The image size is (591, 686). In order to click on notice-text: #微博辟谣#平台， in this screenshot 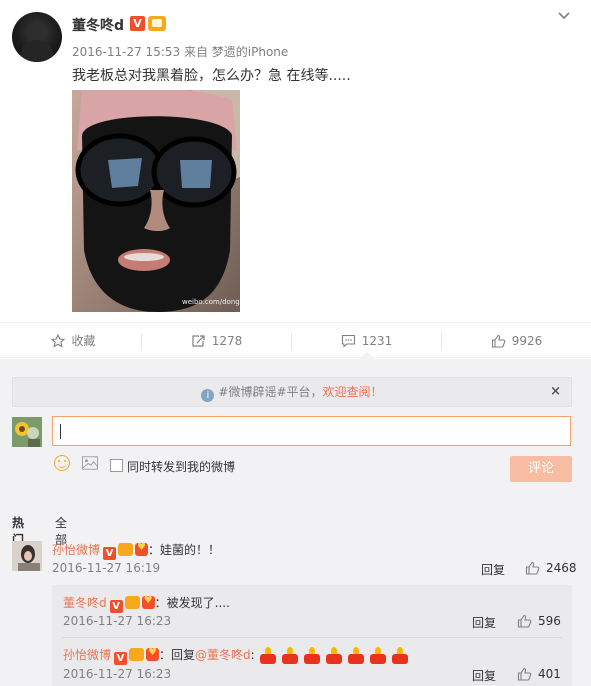, I will do `click(270, 392)`.